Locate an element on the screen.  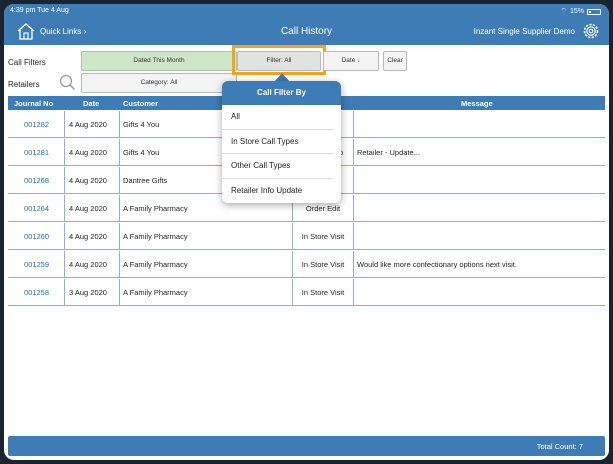
battery-percent: 15% is located at coordinates (576, 11).